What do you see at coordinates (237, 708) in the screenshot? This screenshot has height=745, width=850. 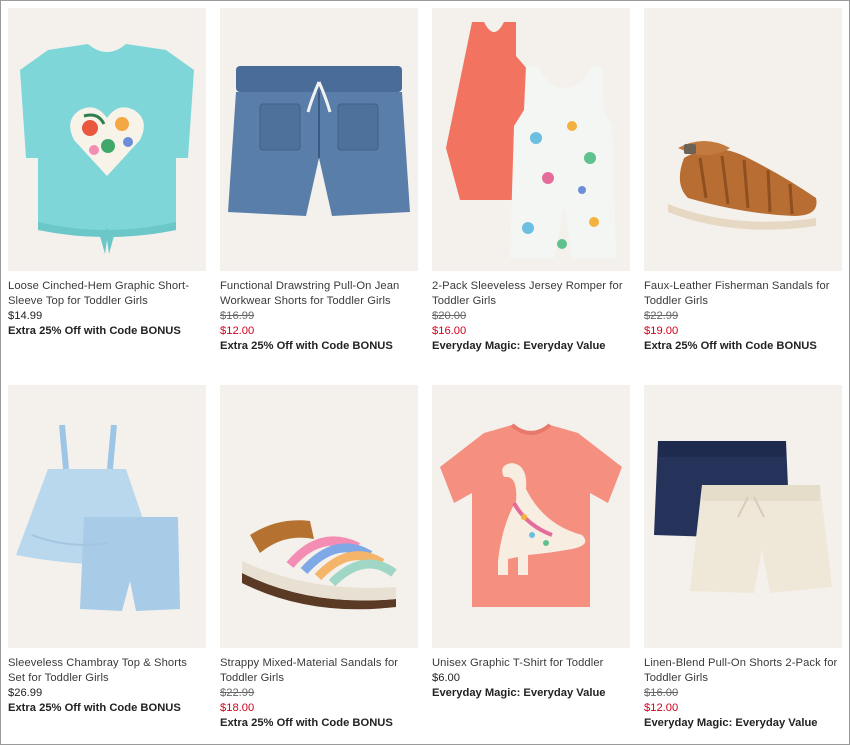 I see `sale-price: $18.00` at bounding box center [237, 708].